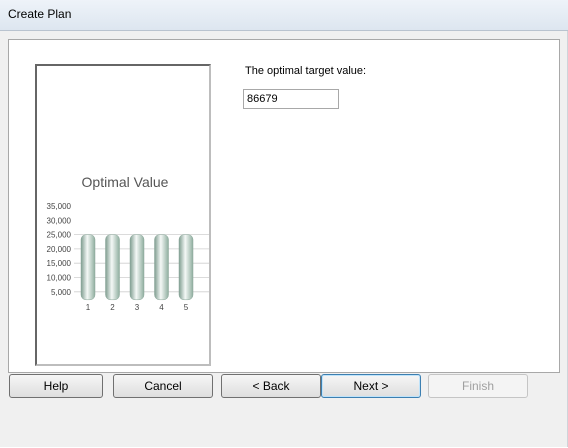 Image resolution: width=568 pixels, height=448 pixels. Describe the element at coordinates (59, 235) in the screenshot. I see `y-tick-label: 25,000` at that location.